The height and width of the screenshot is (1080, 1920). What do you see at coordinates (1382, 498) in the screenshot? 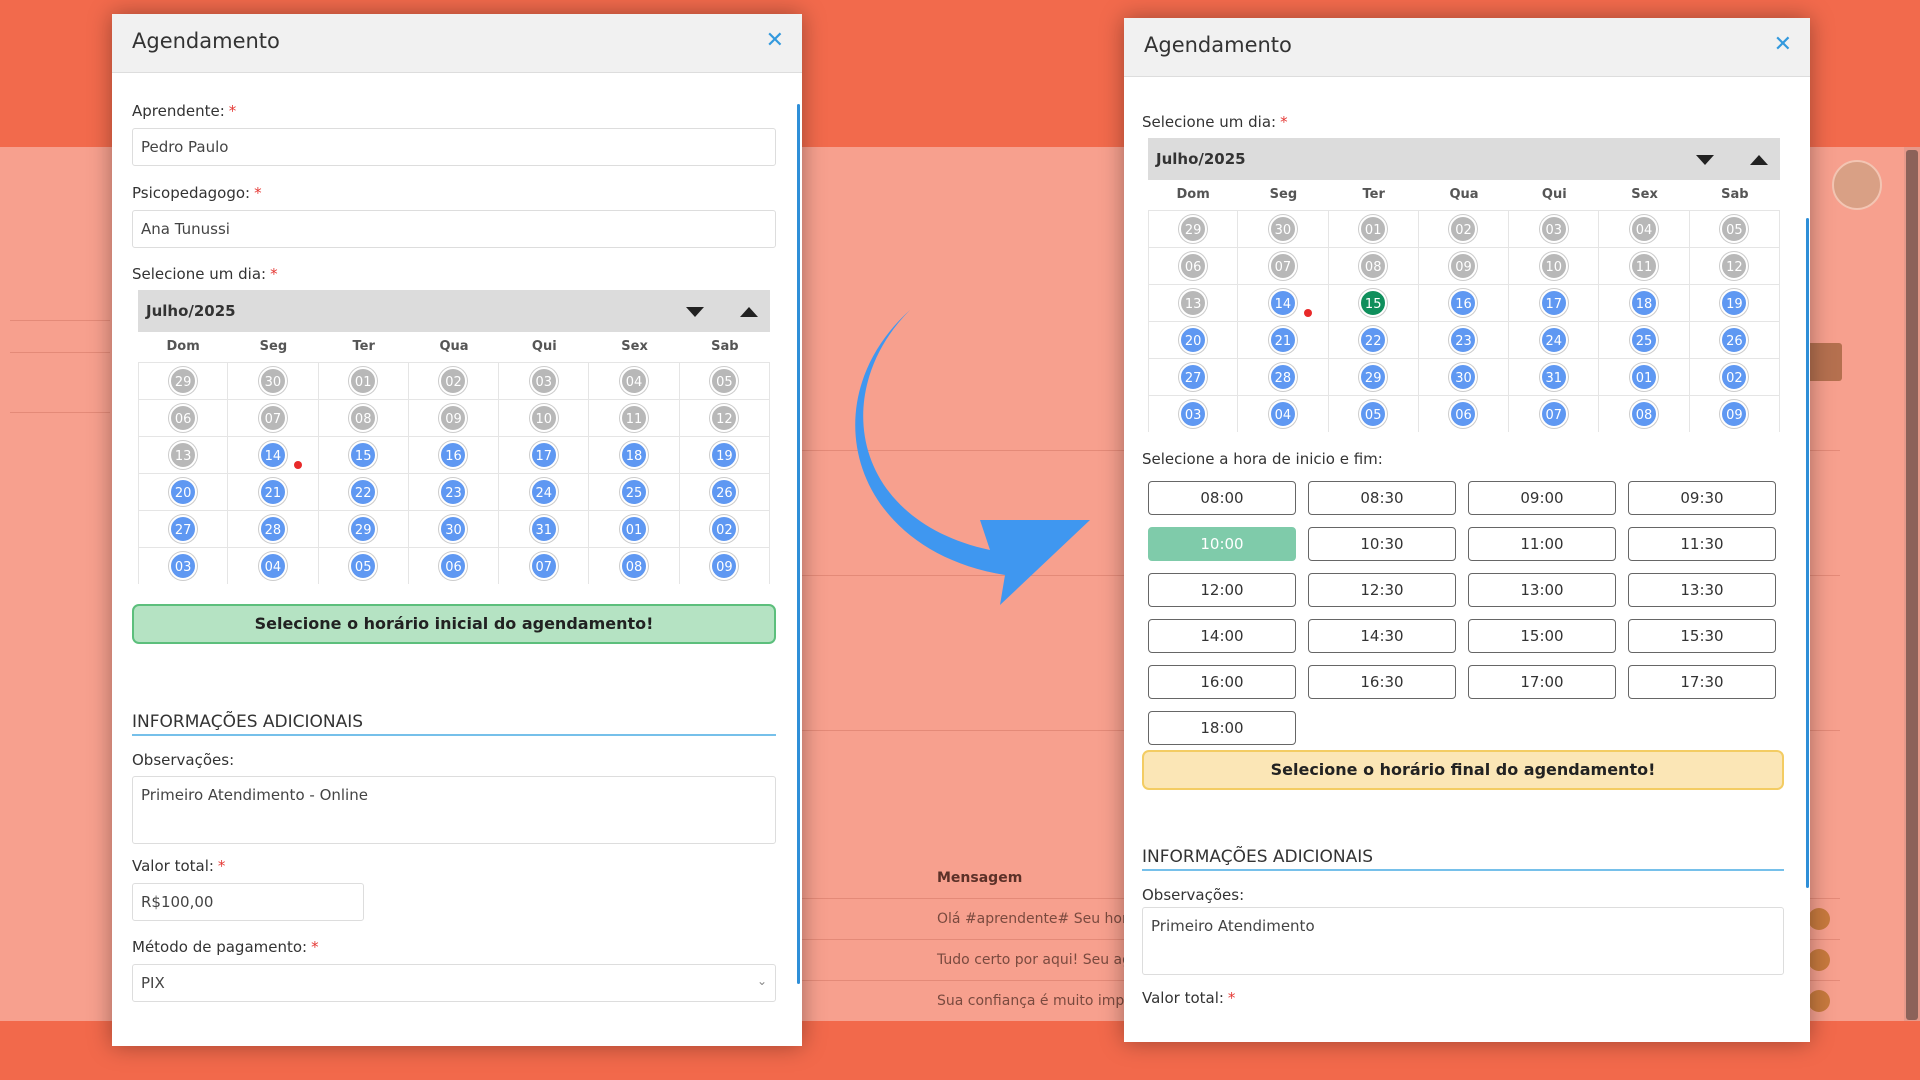
I see `time-slot-button: 08:30` at bounding box center [1382, 498].